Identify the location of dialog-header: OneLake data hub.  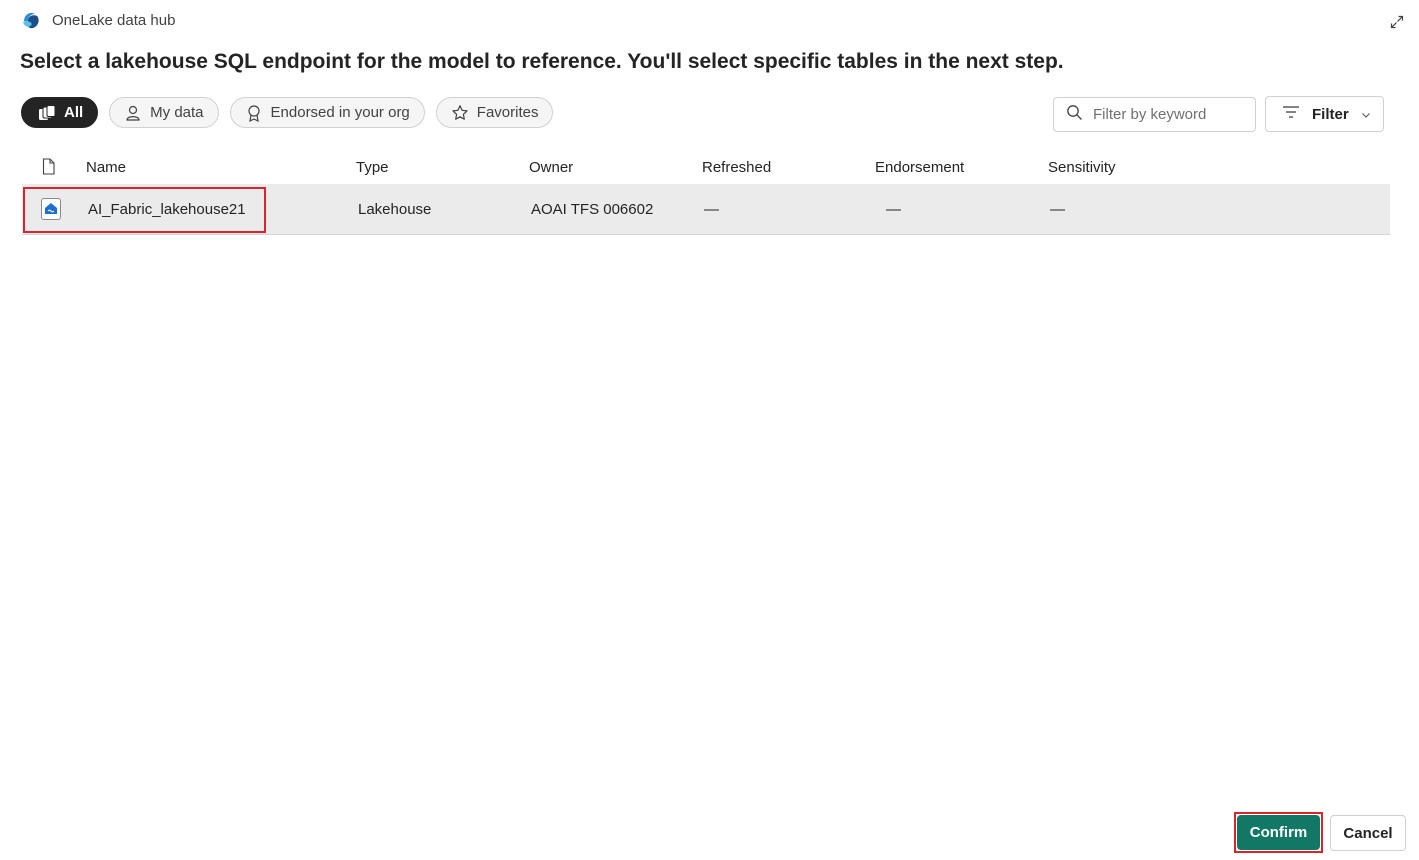
(97, 20).